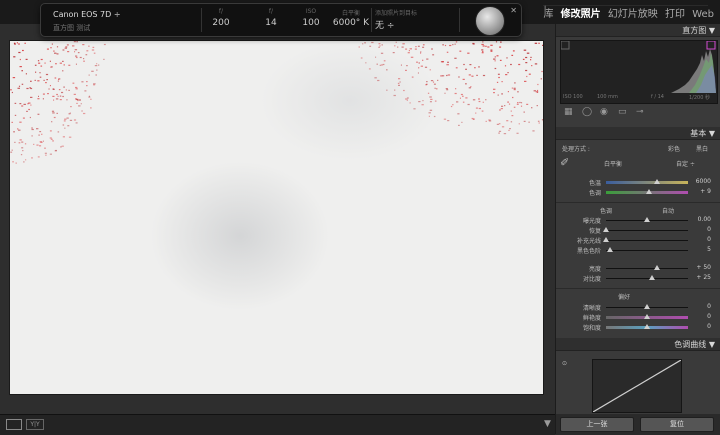 The height and width of the screenshot is (435, 720). I want to click on overlay-dial-knob, so click(490, 21).